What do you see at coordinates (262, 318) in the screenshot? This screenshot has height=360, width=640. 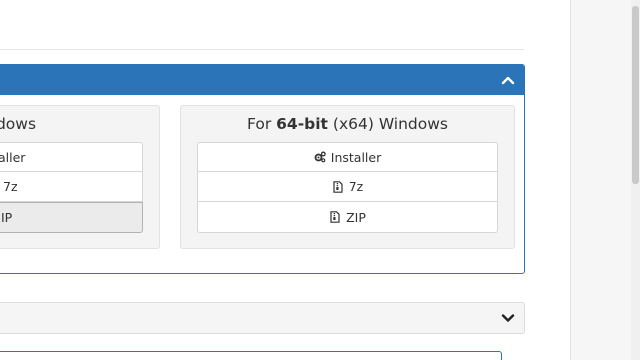 I see `collapsed-panel-header` at bounding box center [262, 318].